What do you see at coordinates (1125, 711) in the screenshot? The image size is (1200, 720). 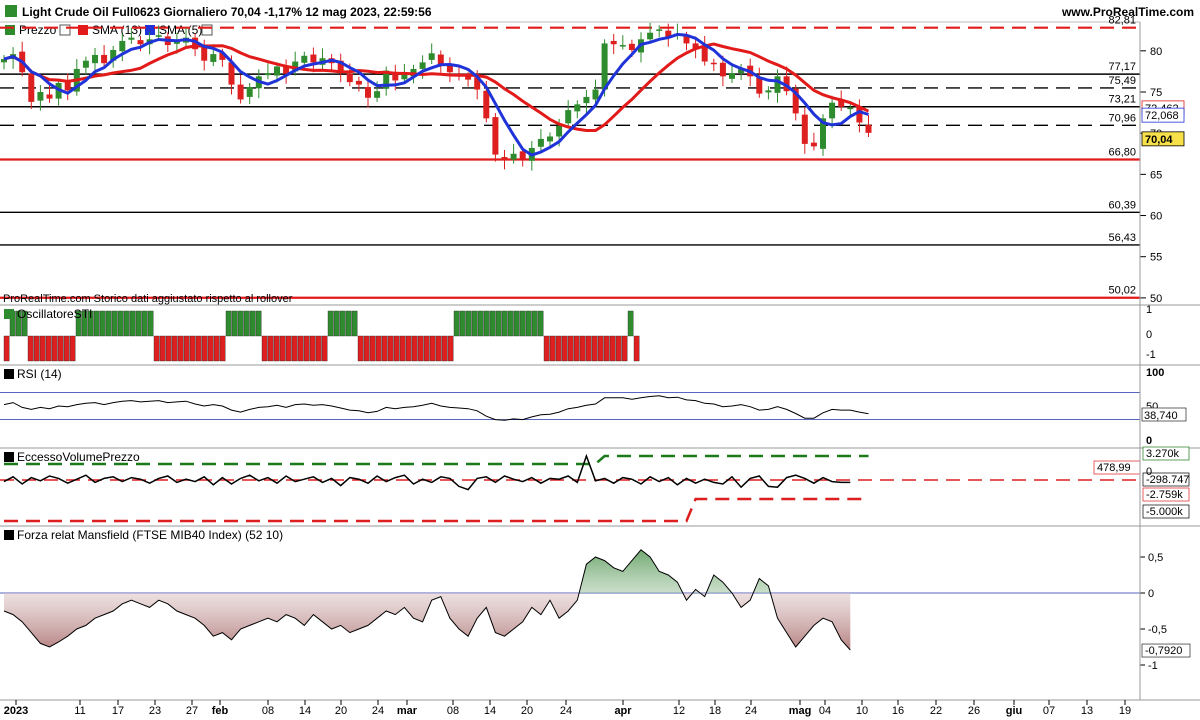 I see `x-tick-label: 19` at bounding box center [1125, 711].